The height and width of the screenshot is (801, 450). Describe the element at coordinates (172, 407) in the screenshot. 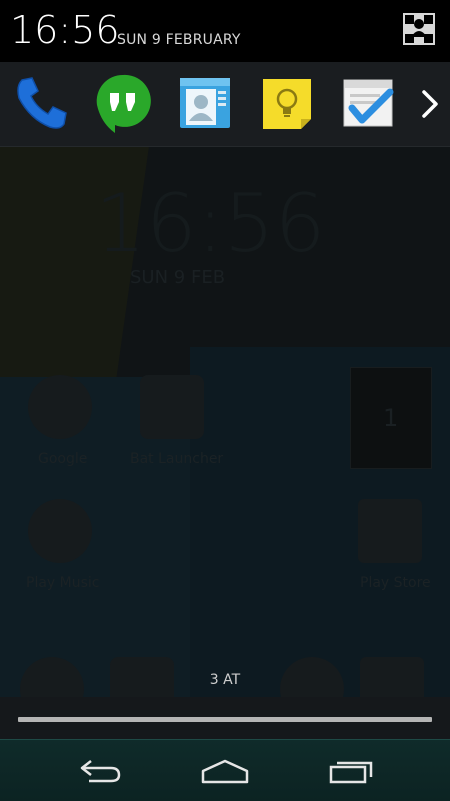

I see `bat-launcher-icon` at that location.